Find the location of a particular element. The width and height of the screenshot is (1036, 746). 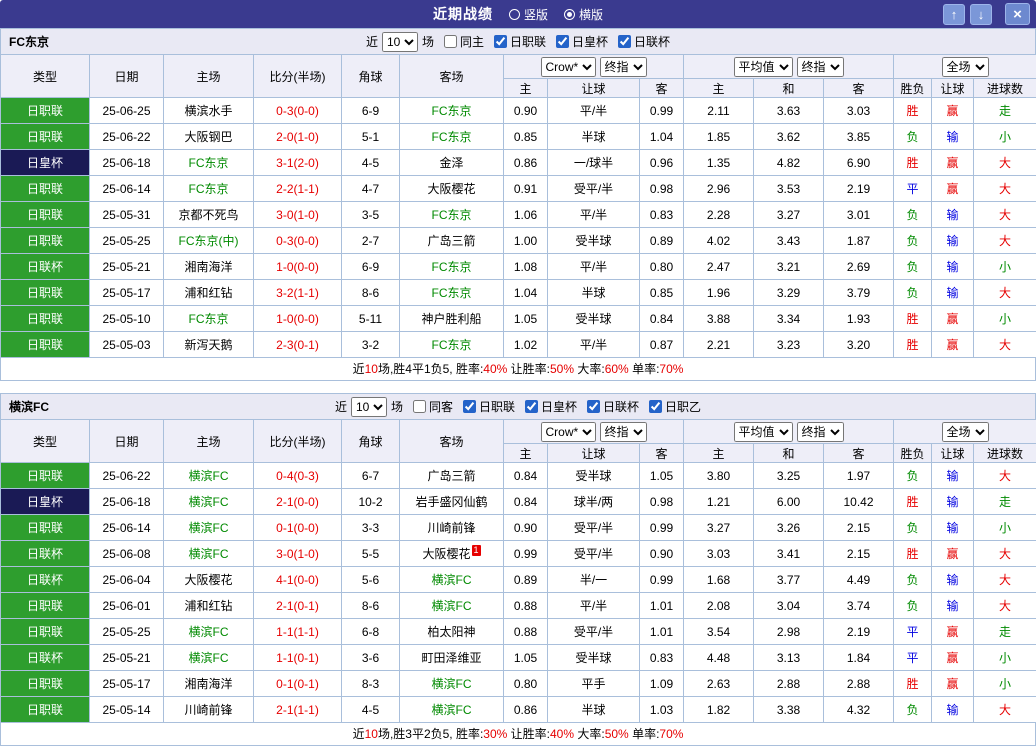

avg-cell: 1.97 is located at coordinates (859, 476).